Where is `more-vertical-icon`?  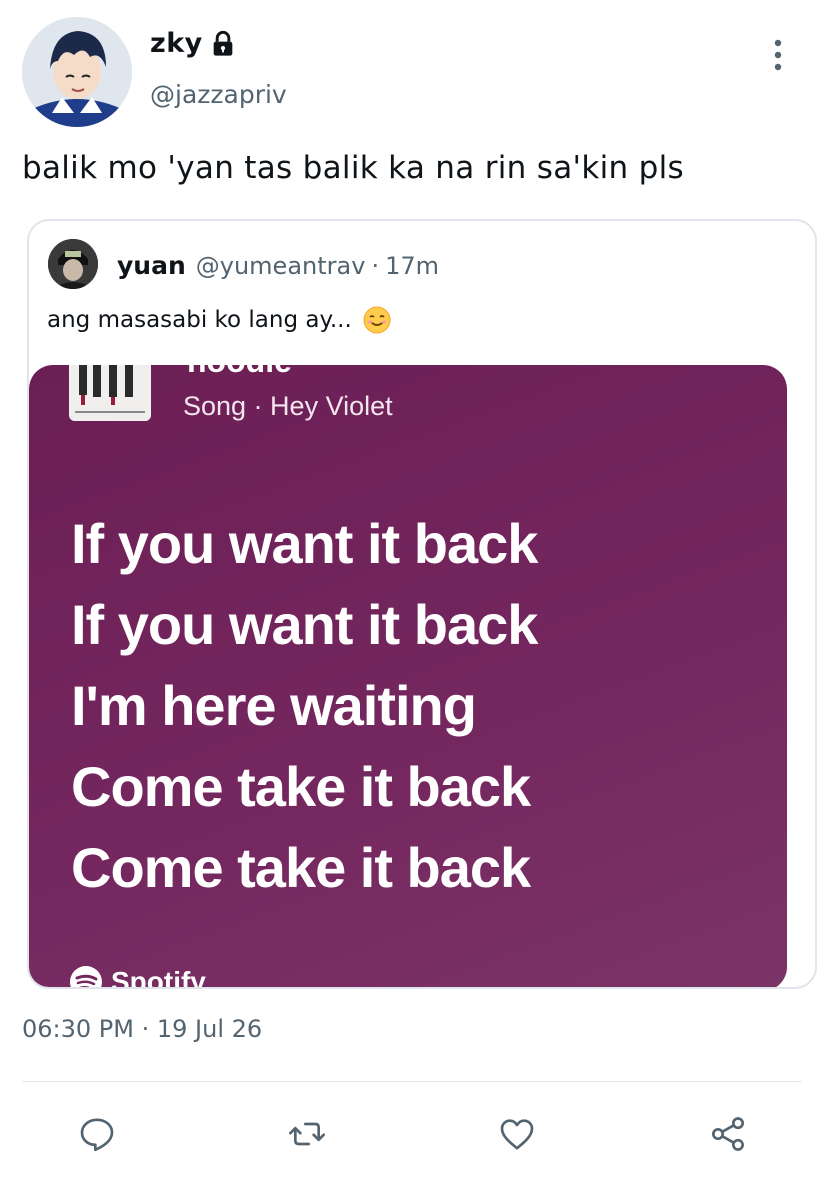 more-vertical-icon is located at coordinates (778, 55).